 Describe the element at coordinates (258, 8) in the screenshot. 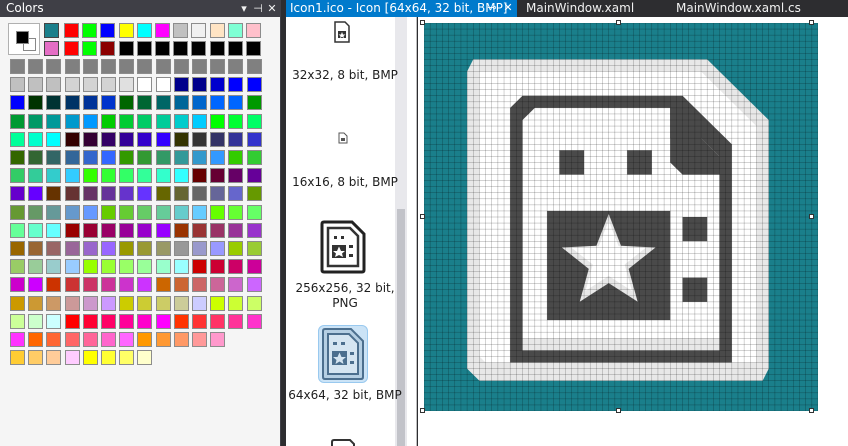

I see `pin-icon: ⊣` at that location.